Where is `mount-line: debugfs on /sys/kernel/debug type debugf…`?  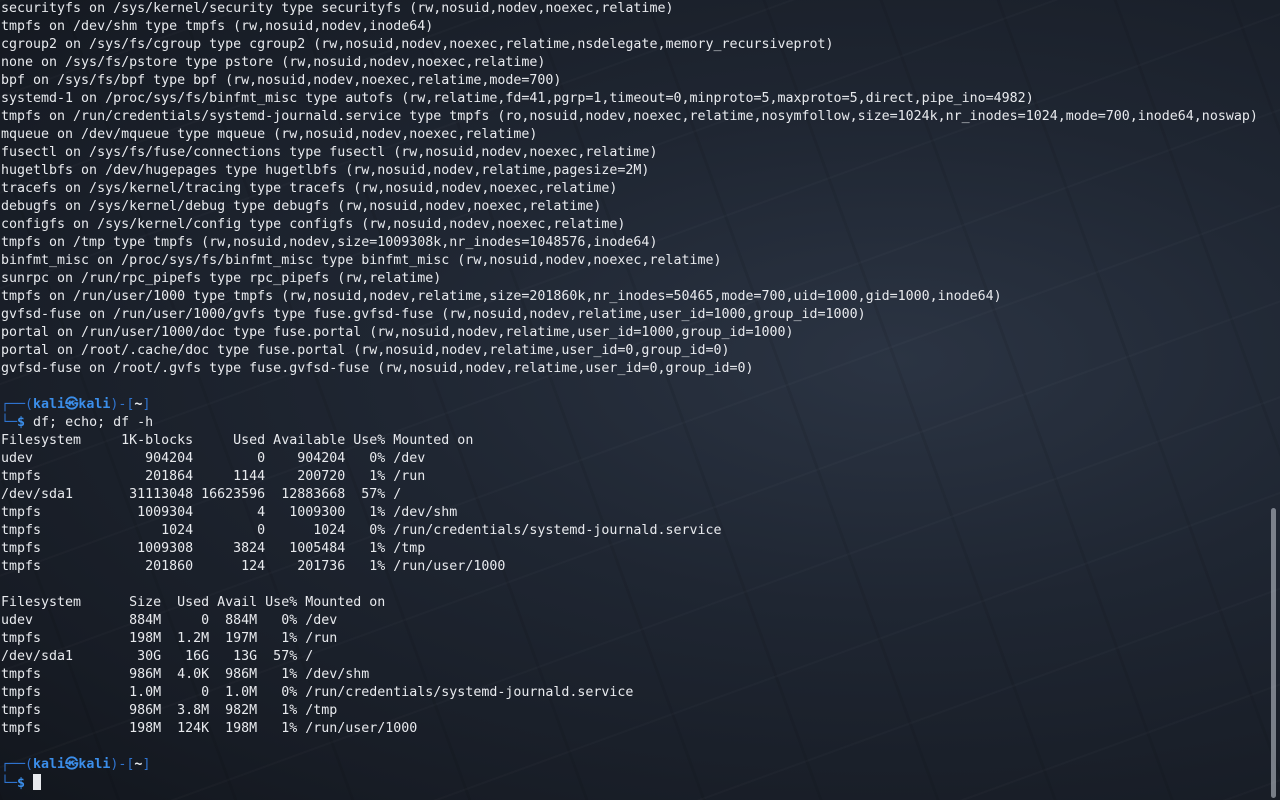 mount-line: debugfs on /sys/kernel/debug type debugf… is located at coordinates (301, 206).